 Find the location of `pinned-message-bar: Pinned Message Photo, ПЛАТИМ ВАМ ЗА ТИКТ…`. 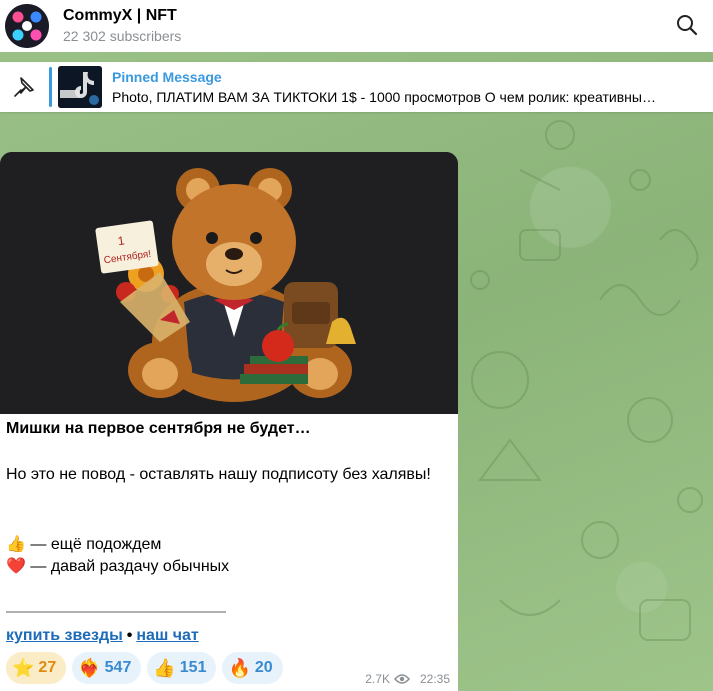

pinned-message-bar: Pinned Message Photo, ПЛАТИМ ВАМ ЗА ТИКТ… is located at coordinates (356, 87).